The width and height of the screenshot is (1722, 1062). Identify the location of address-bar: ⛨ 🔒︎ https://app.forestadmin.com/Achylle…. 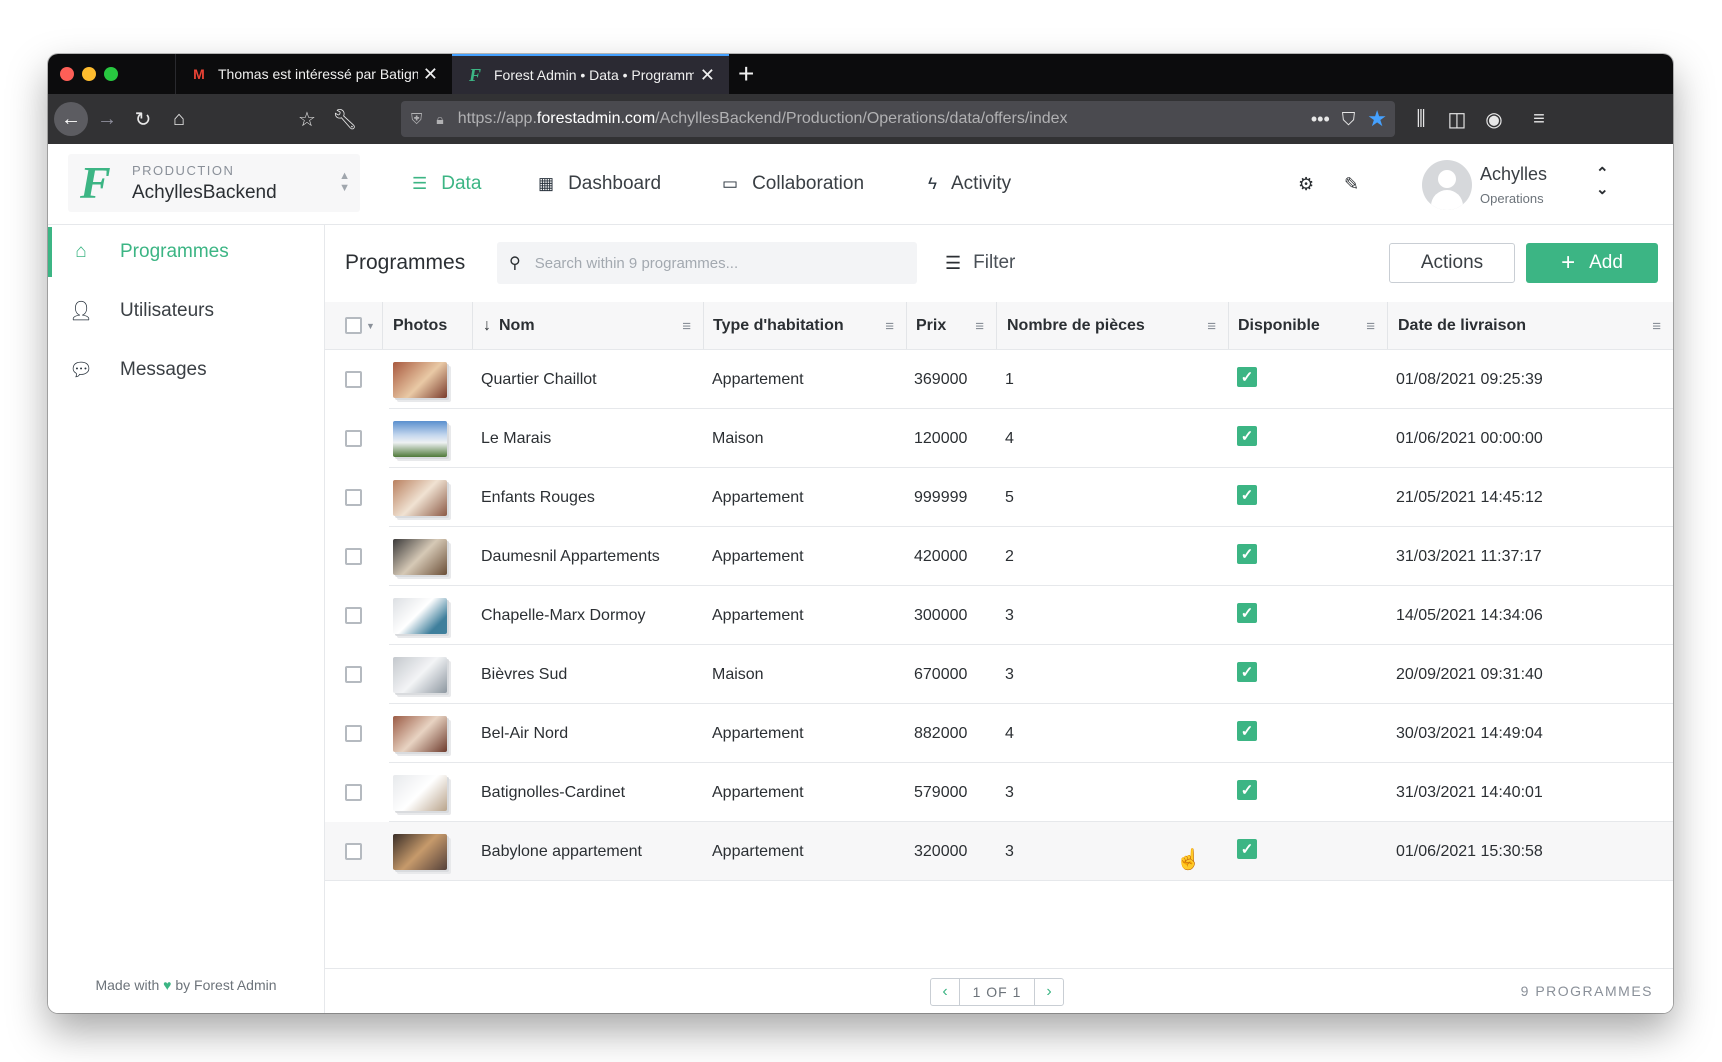
(898, 119).